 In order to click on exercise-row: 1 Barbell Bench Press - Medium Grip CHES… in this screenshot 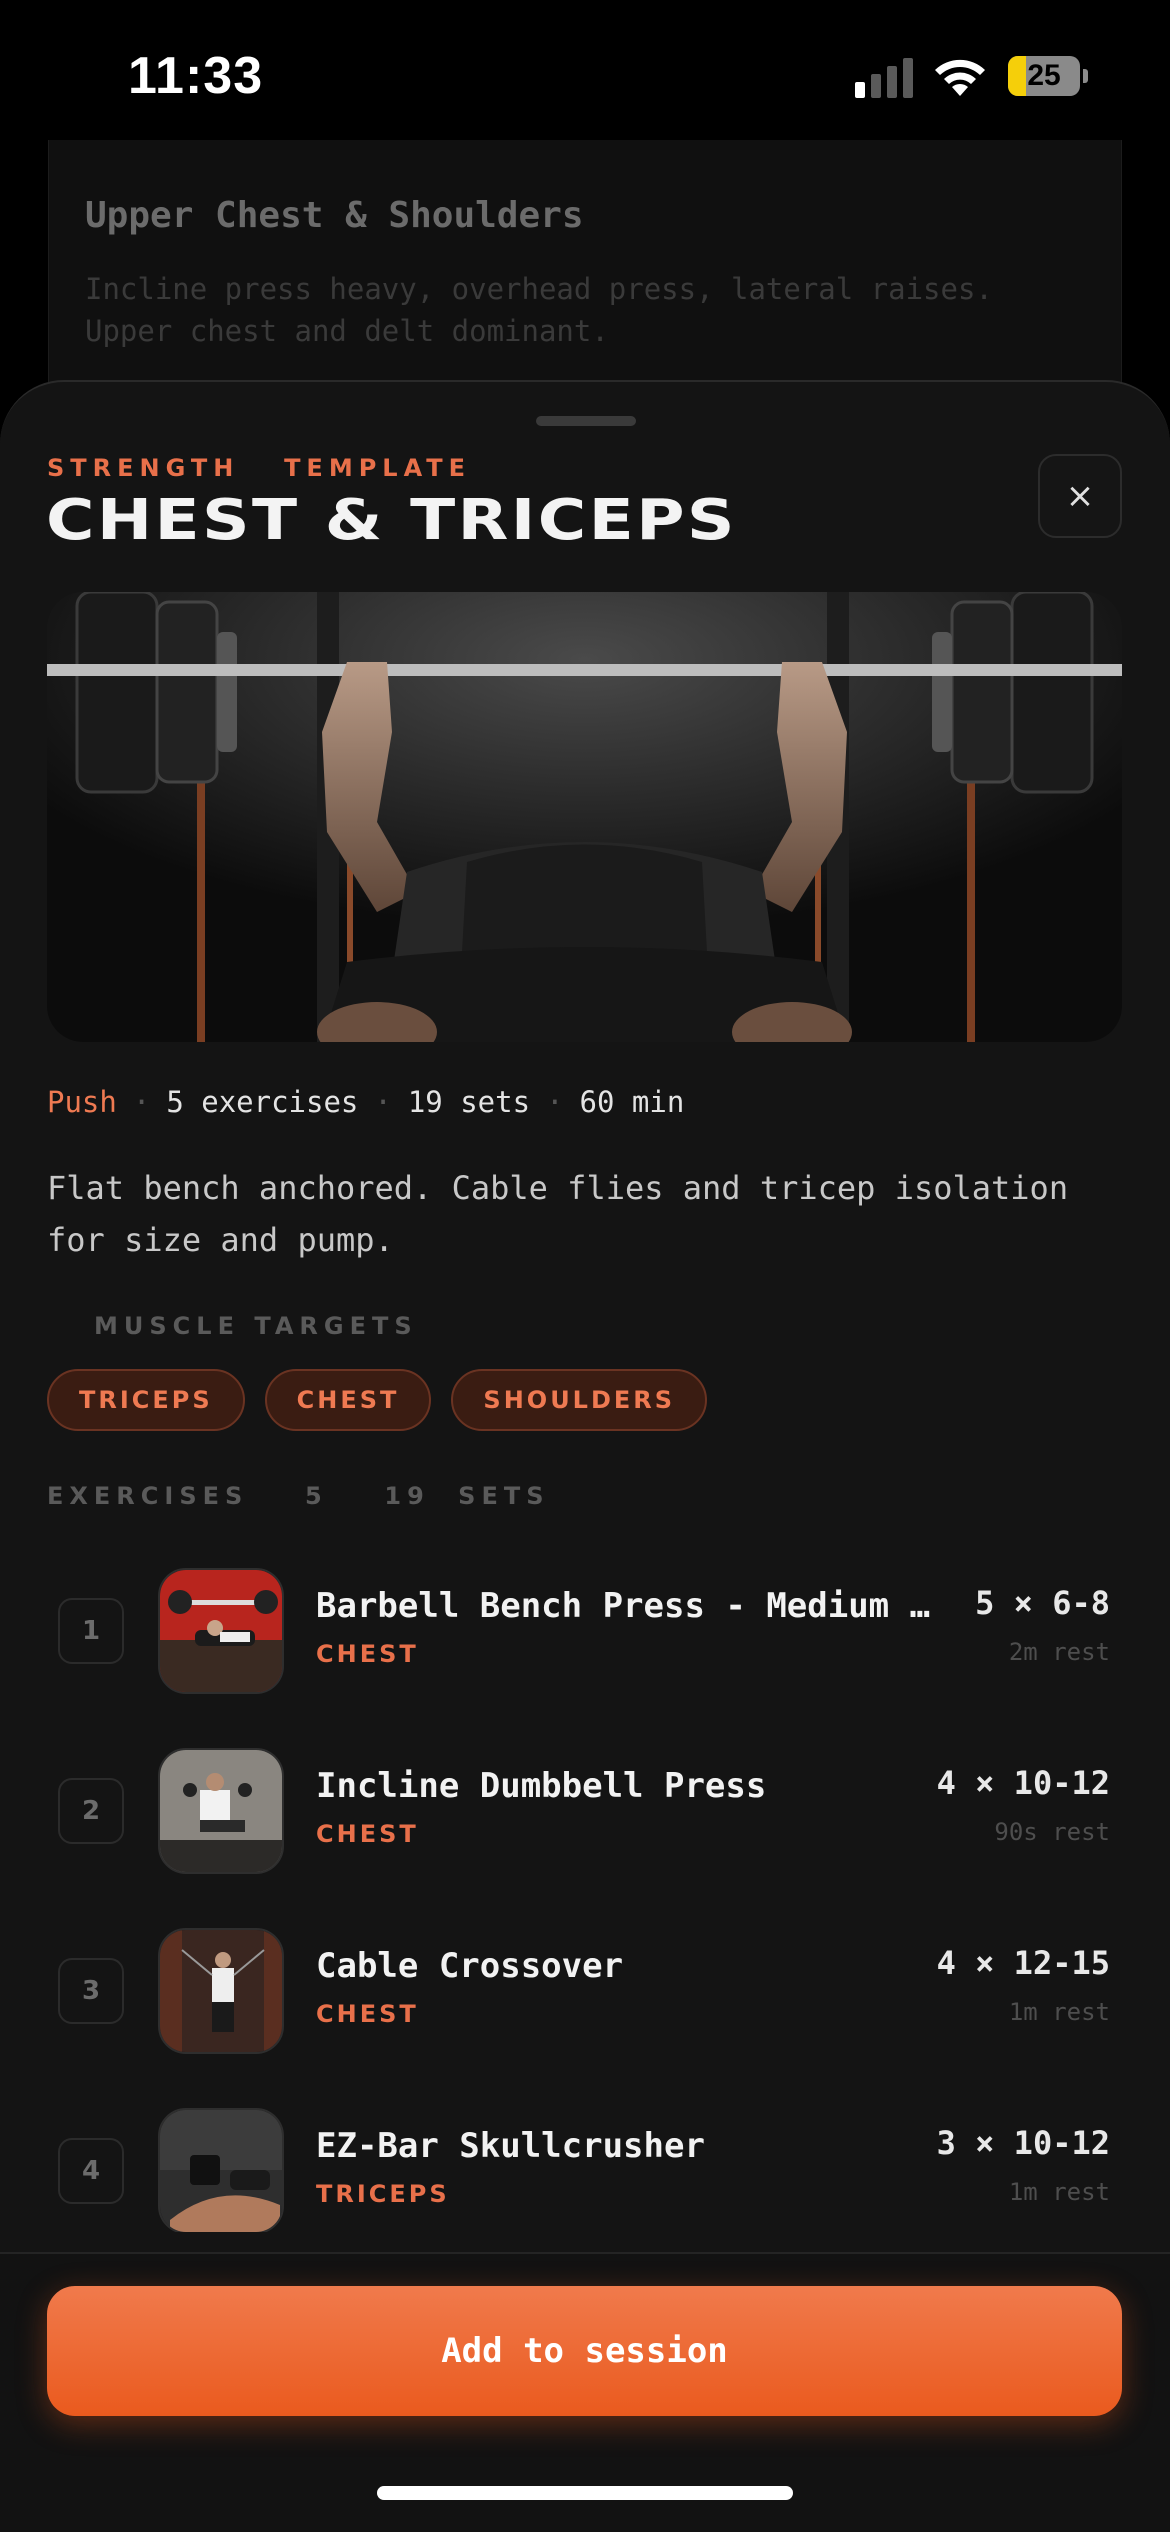, I will do `click(585, 1642)`.